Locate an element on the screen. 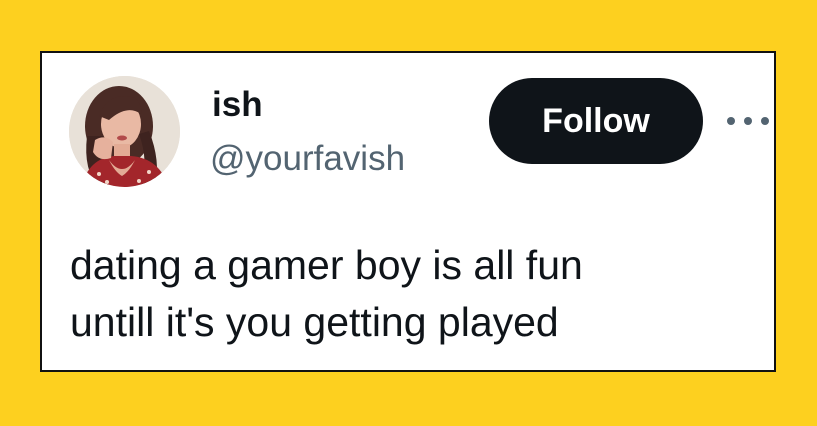 The height and width of the screenshot is (426, 817). user-handle: @yourfavish is located at coordinates (307, 158).